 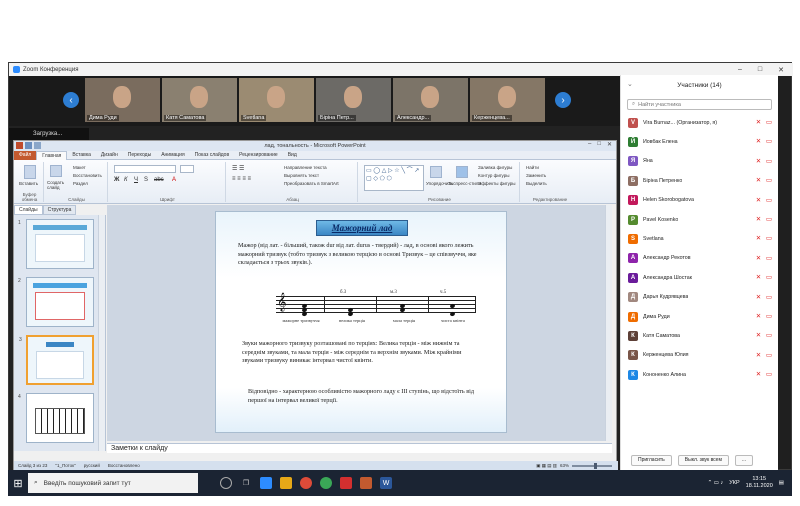 I want to click on clock: 13:15 18.11.2020, so click(x=759, y=483).